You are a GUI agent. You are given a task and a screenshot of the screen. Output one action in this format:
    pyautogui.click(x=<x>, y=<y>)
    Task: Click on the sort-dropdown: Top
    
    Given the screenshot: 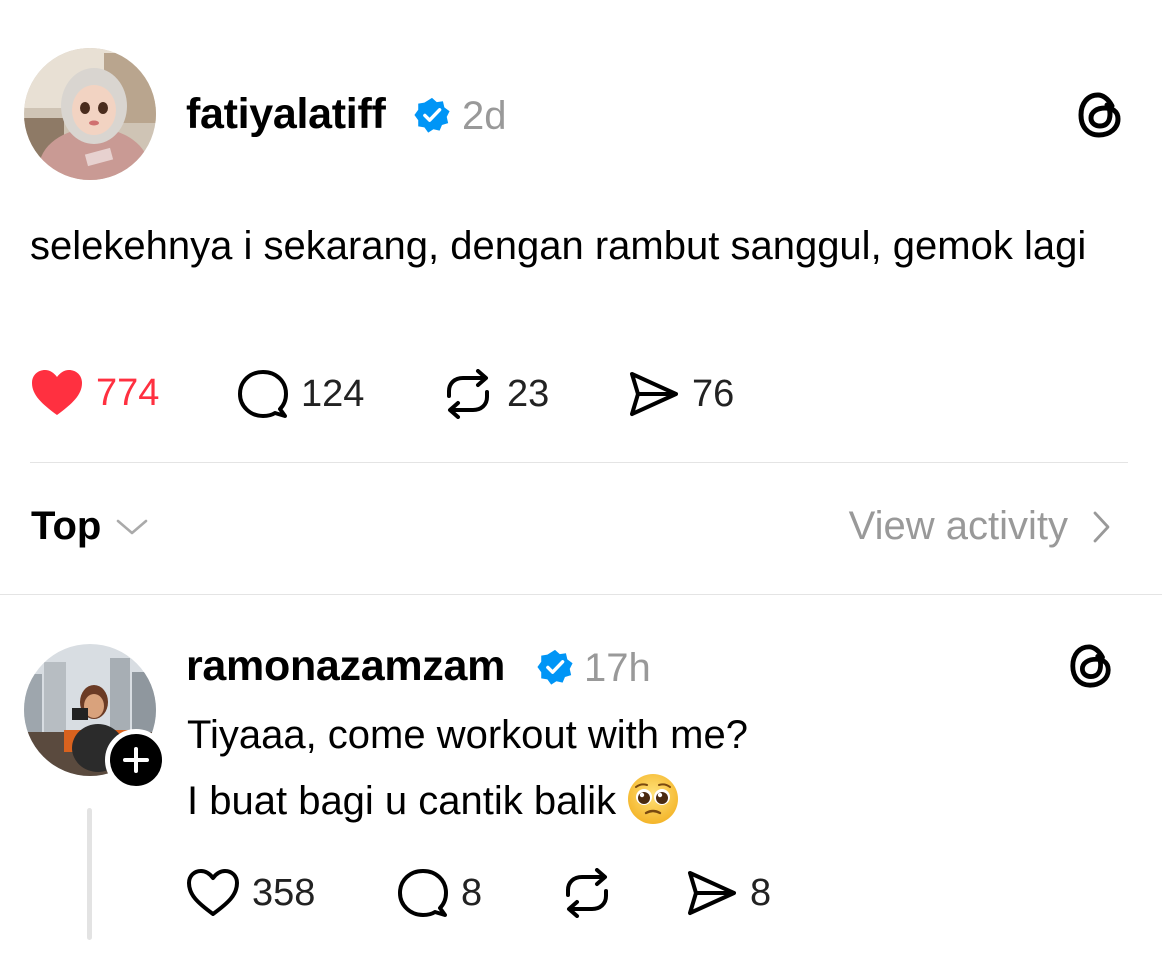 What is the action you would take?
    pyautogui.click(x=90, y=526)
    